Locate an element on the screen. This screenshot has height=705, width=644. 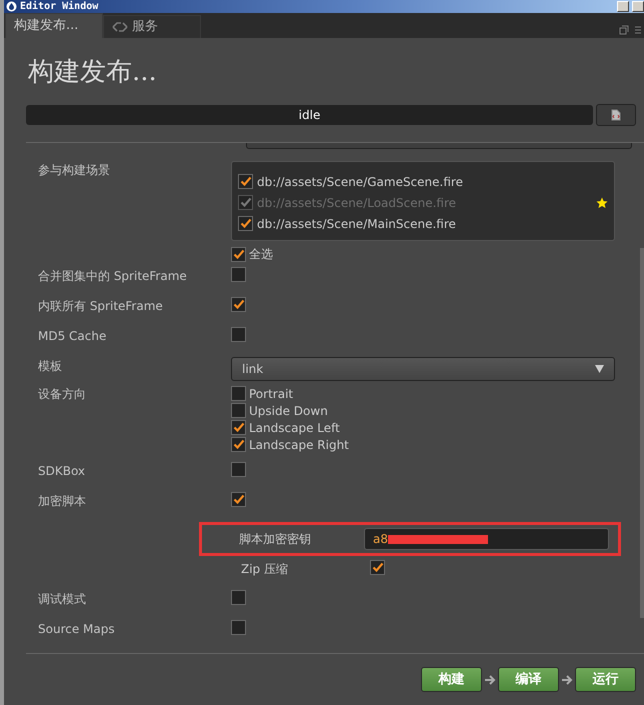
field-label: Zip 压缩 is located at coordinates (265, 569).